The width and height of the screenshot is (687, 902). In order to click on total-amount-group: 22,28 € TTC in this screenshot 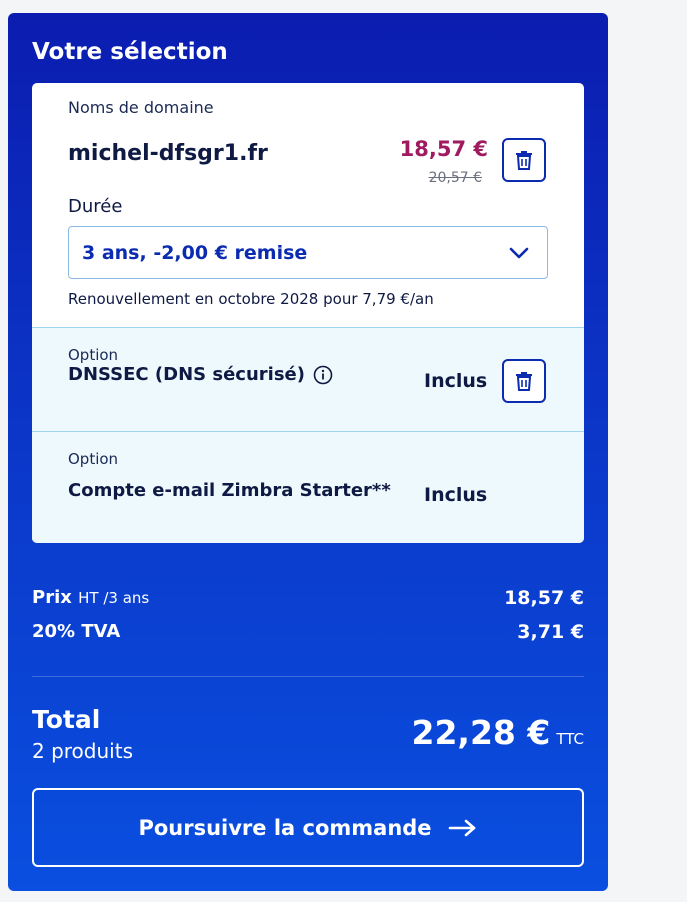, I will do `click(498, 732)`.